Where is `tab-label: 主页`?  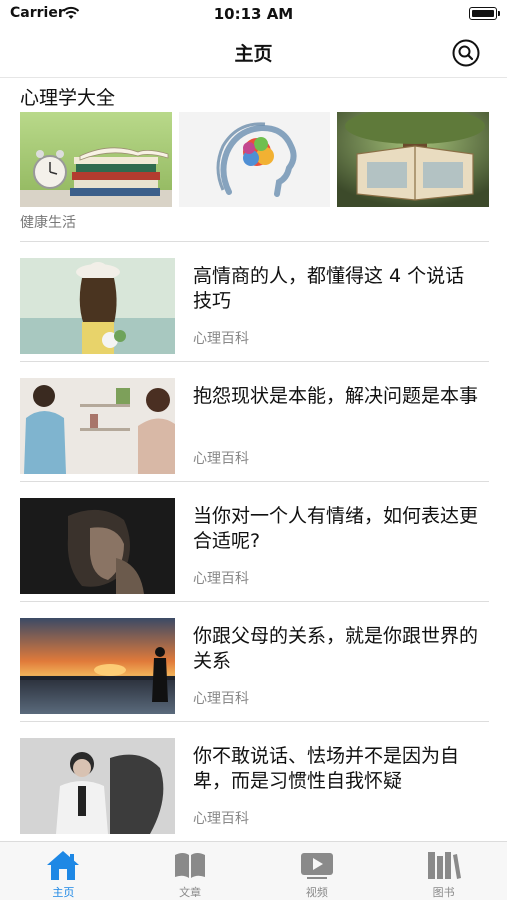 tab-label: 主页 is located at coordinates (63, 892).